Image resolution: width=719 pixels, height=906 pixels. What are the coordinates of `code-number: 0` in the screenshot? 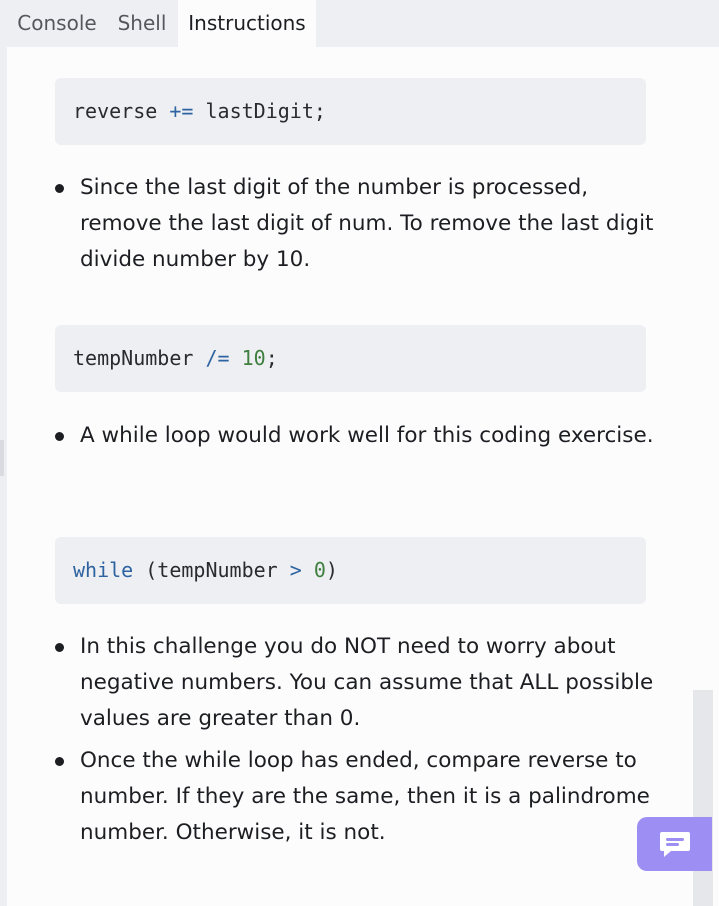 It's located at (319, 570).